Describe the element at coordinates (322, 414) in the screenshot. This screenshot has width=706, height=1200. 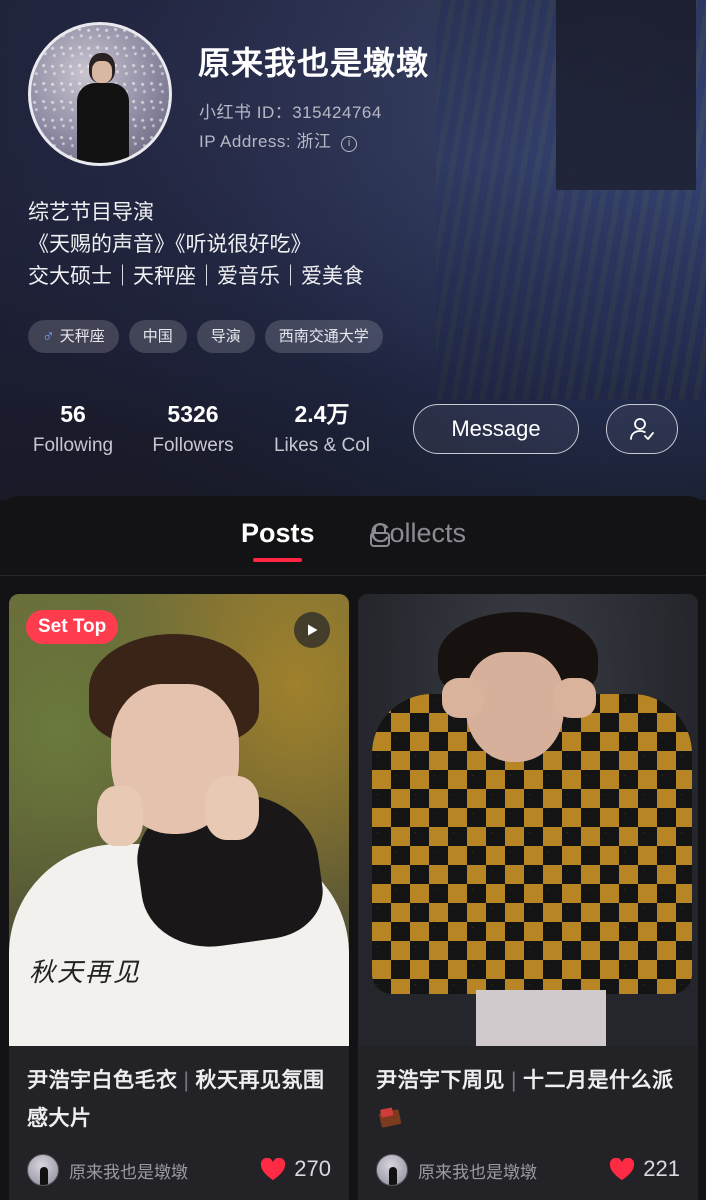
I see `likes-count: 2.4万` at that location.